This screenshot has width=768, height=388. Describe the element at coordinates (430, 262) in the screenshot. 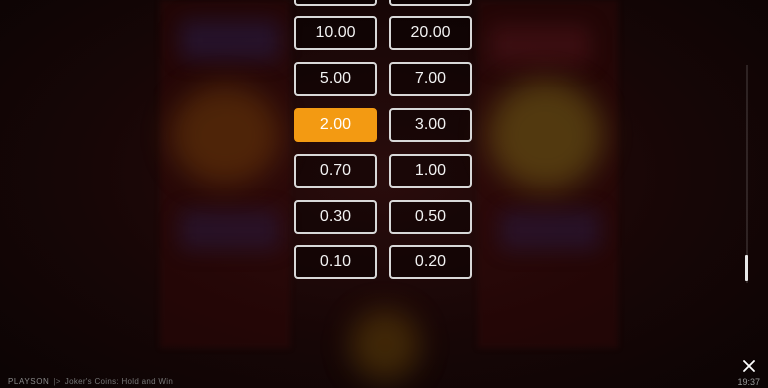

I see `bet-option-0-20: 0.20` at that location.